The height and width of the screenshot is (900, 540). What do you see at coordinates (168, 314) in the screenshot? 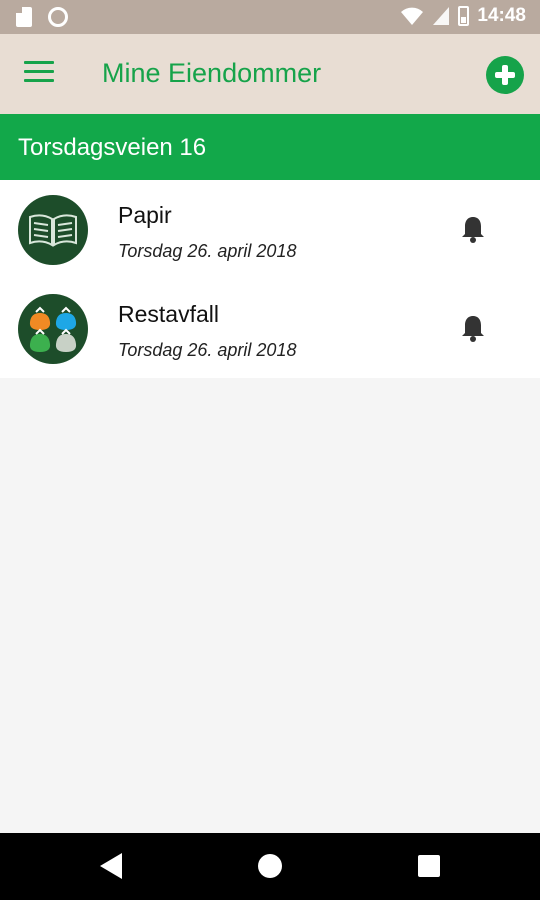
I see `list-item-title: Restavfall` at bounding box center [168, 314].